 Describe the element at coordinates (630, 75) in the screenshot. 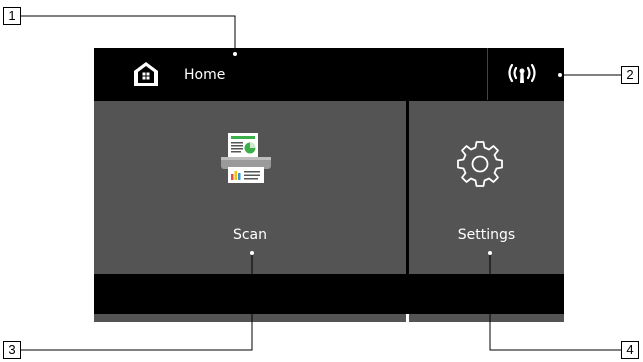

I see `callout-2: 2` at that location.